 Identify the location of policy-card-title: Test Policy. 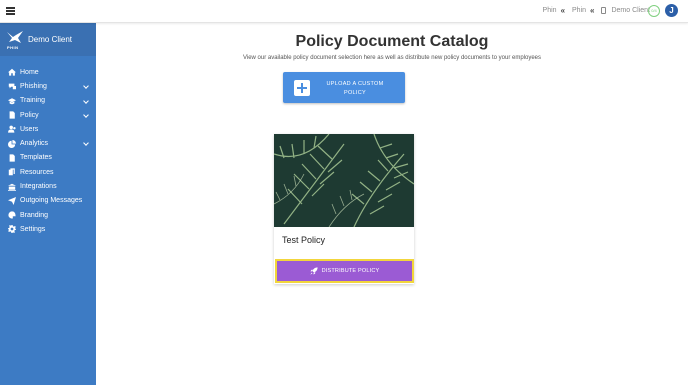
(304, 240).